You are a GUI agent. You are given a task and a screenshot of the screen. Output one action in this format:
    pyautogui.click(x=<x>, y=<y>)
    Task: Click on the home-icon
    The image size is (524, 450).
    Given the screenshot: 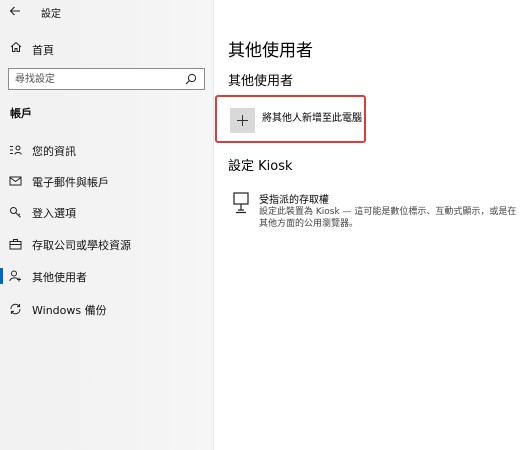 What is the action you would take?
    pyautogui.click(x=16, y=46)
    